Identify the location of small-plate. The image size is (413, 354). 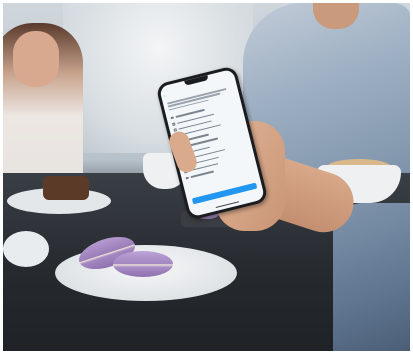
(26, 249).